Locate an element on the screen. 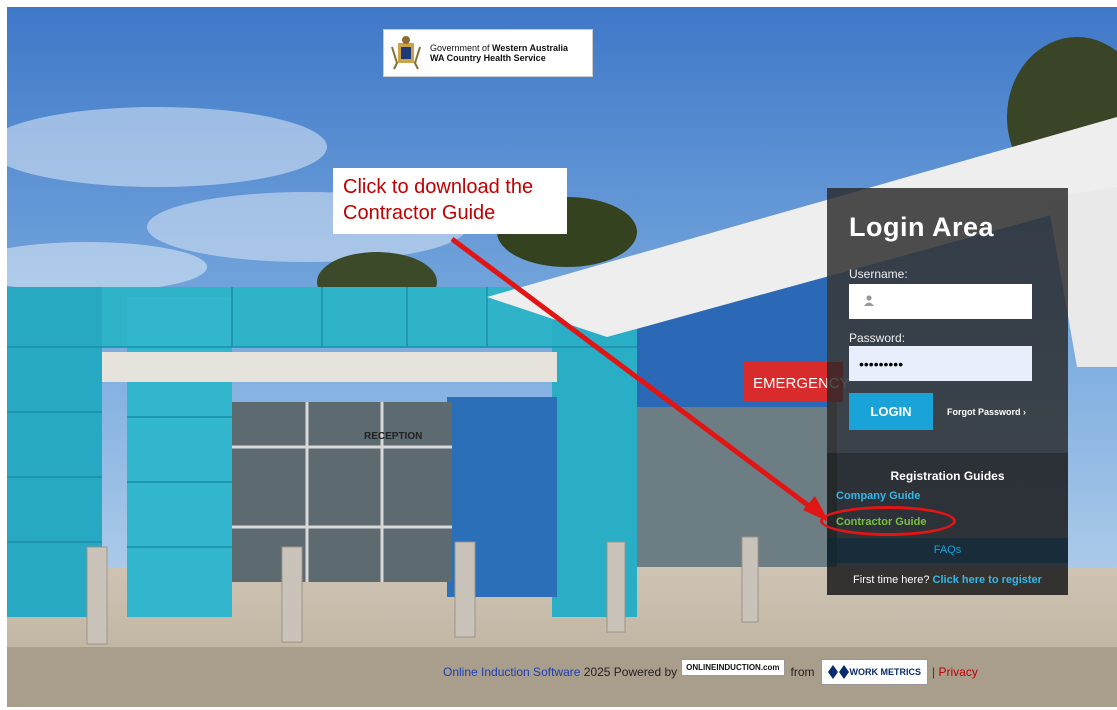  login-button: LOGIN is located at coordinates (891, 411).